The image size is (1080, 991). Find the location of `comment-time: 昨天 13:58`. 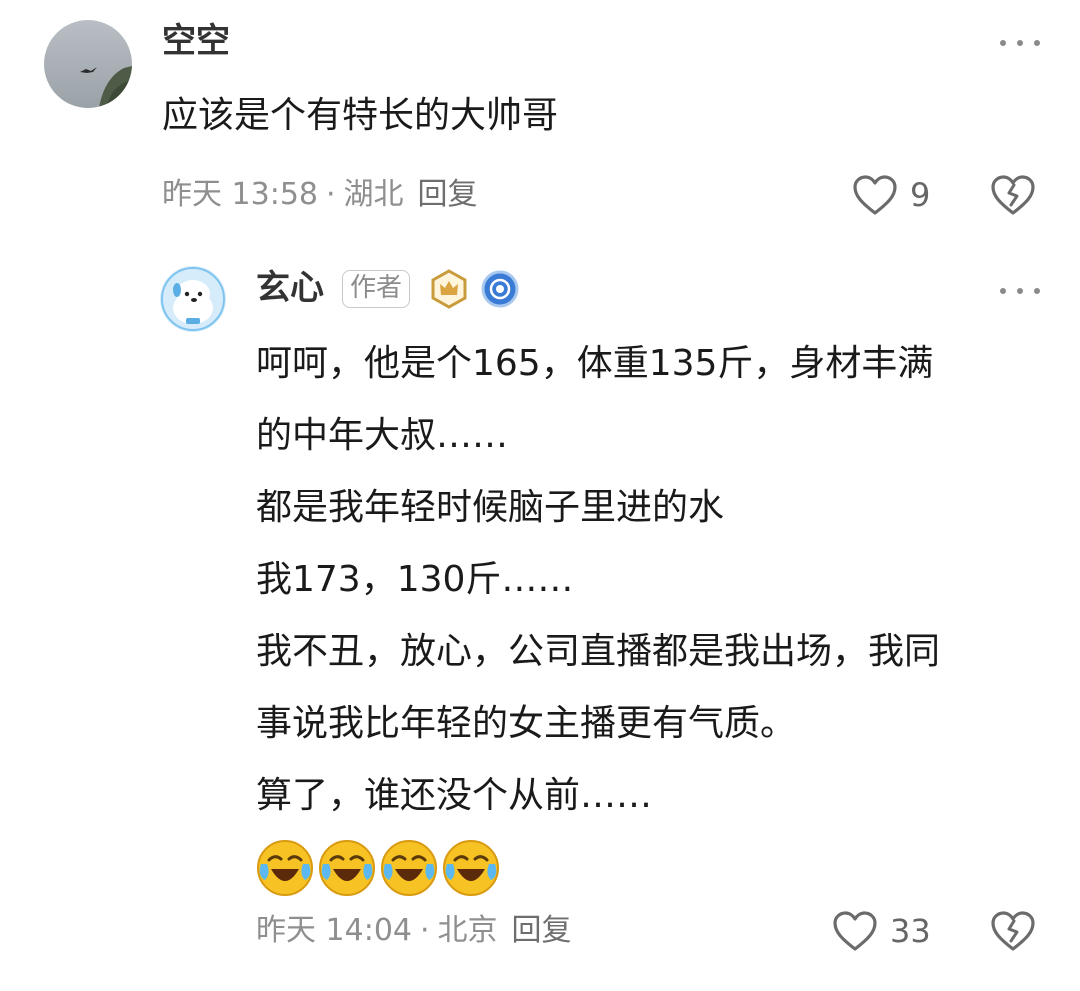

comment-time: 昨天 13:58 is located at coordinates (240, 194).